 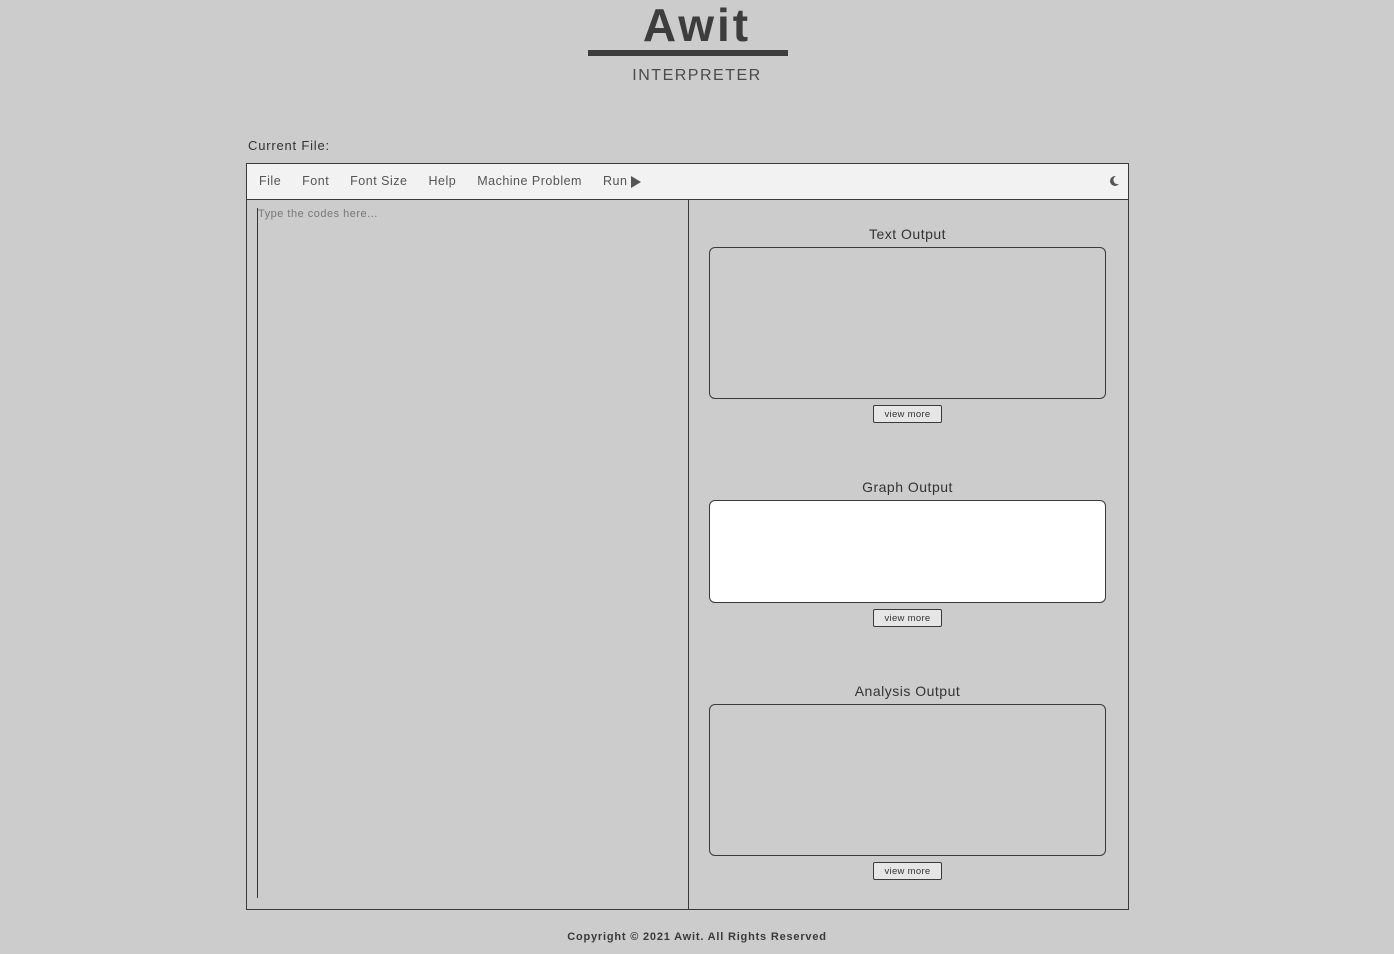 I want to click on current-file: Current File:, so click(x=291, y=145).